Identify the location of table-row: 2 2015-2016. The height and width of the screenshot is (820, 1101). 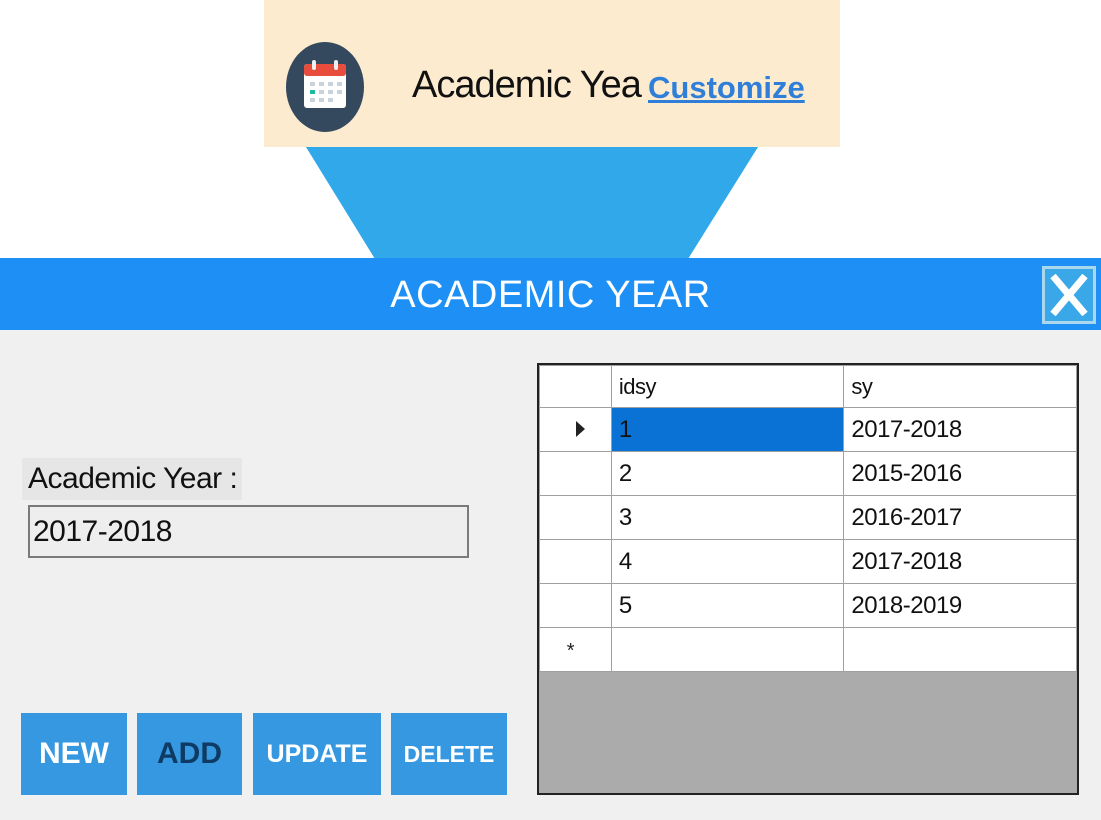
(808, 473).